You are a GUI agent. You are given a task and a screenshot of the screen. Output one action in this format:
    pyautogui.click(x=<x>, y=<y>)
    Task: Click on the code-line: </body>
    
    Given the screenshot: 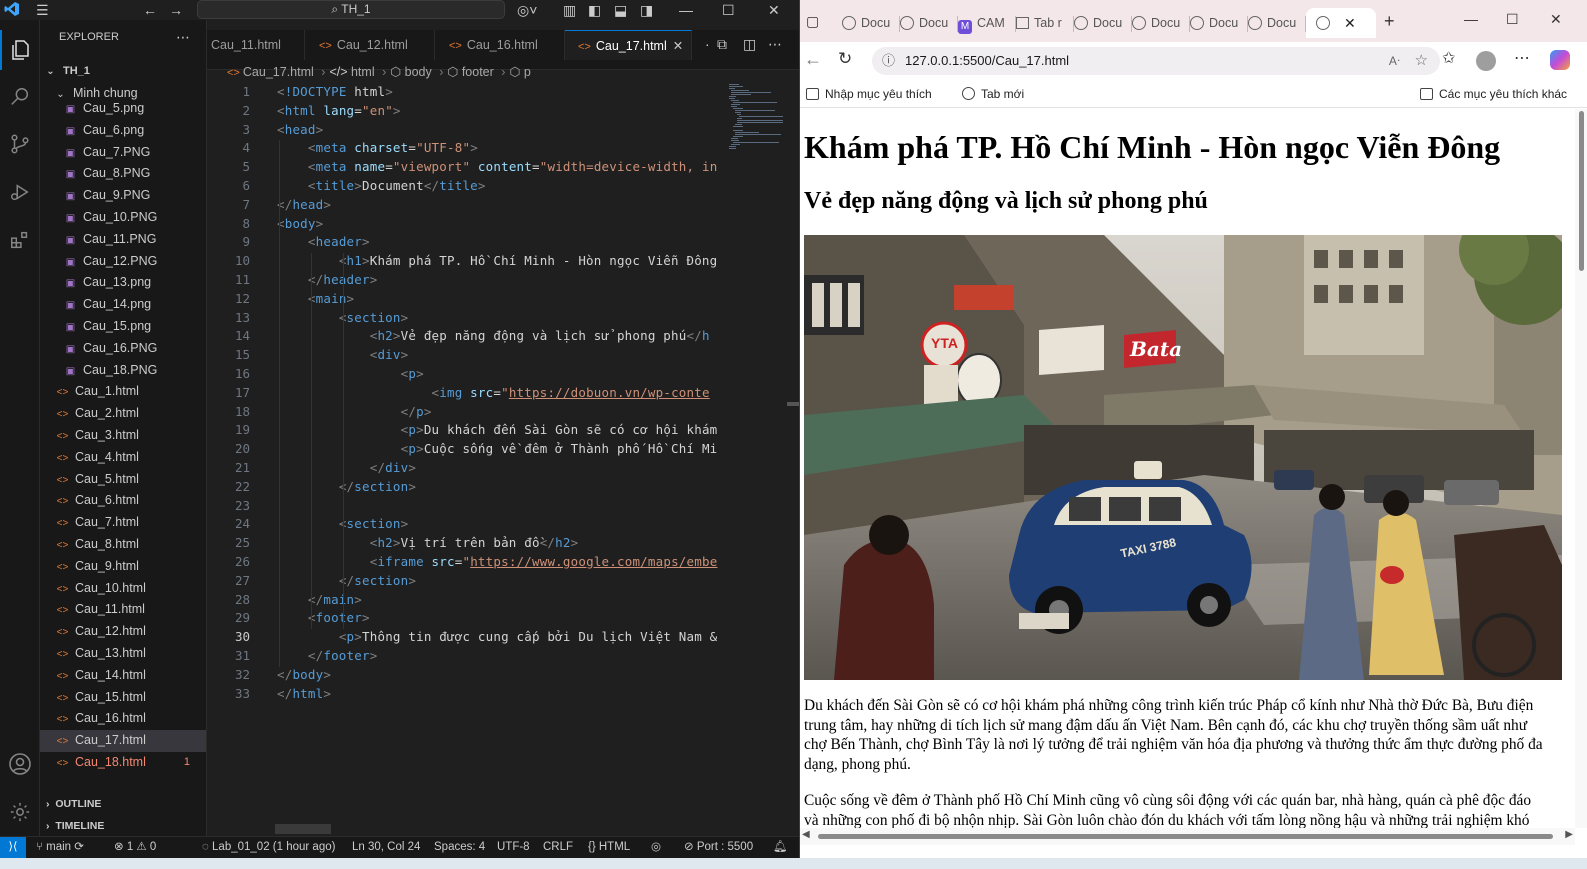 What is the action you would take?
    pyautogui.click(x=304, y=674)
    